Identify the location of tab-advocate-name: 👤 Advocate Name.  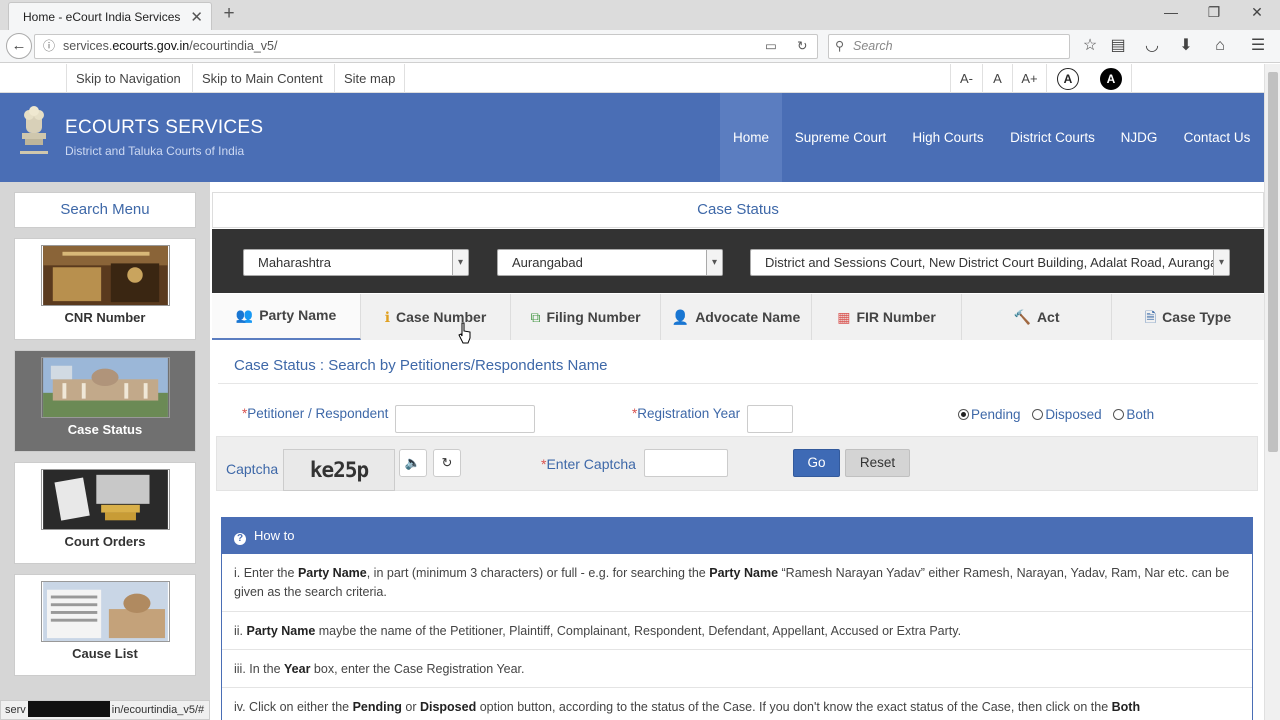
(736, 317).